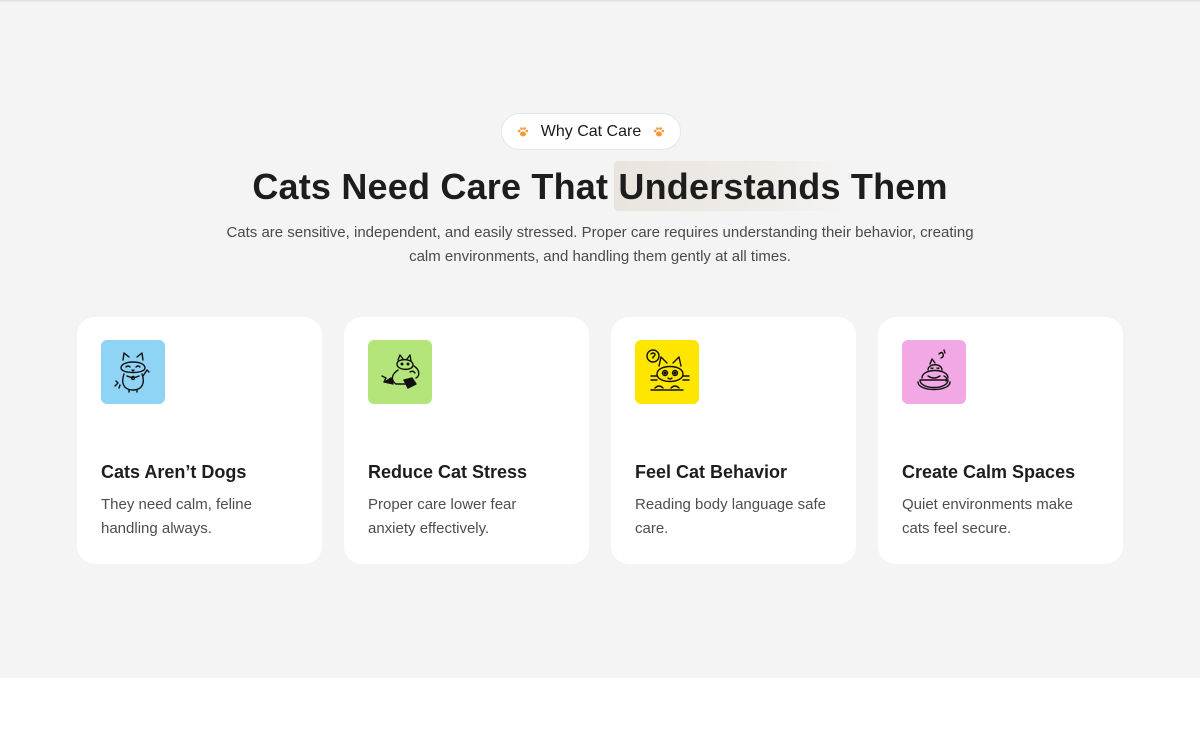 The width and height of the screenshot is (1200, 748). Describe the element at coordinates (711, 472) in the screenshot. I see `card-title: Feel Cat Behavior` at that location.